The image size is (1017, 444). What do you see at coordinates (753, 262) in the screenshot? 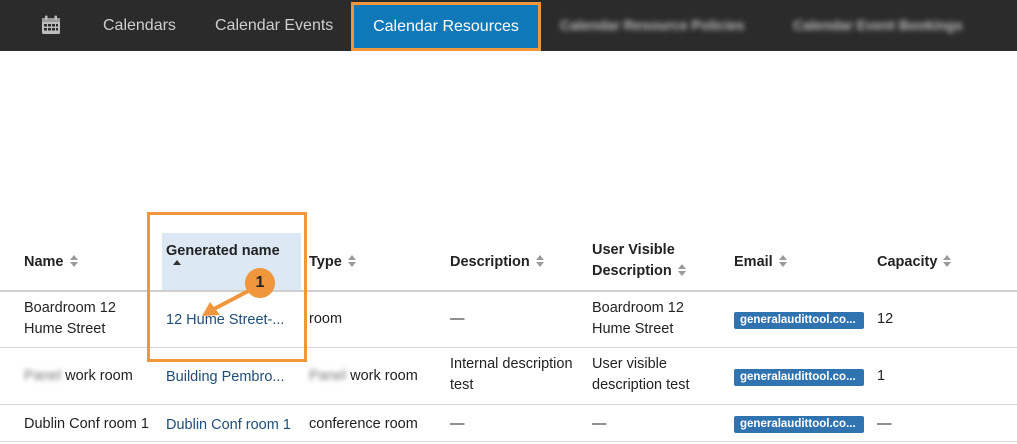
I see `column-header-email-label: Email` at bounding box center [753, 262].